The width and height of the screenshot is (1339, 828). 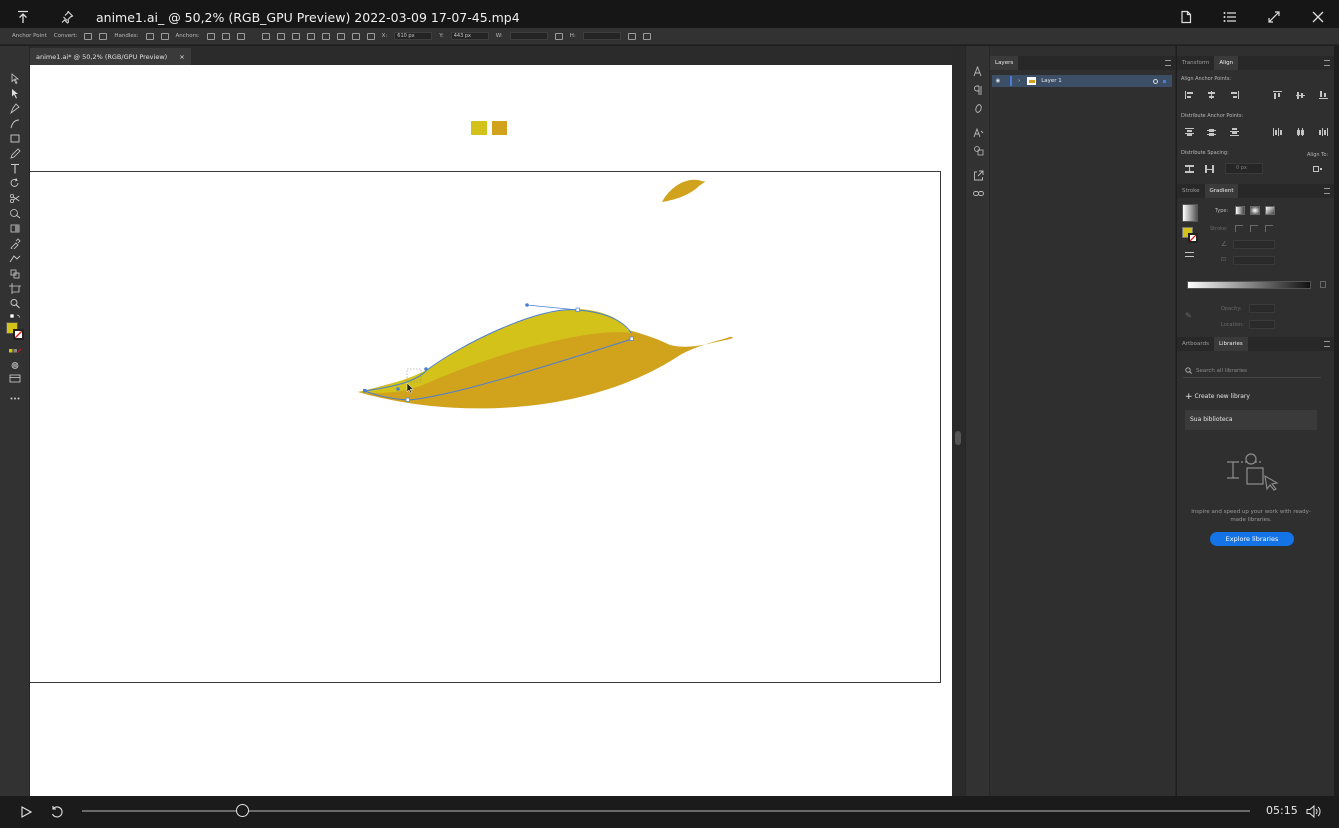 I want to click on eyedropper-tool-icon, so click(x=15, y=242).